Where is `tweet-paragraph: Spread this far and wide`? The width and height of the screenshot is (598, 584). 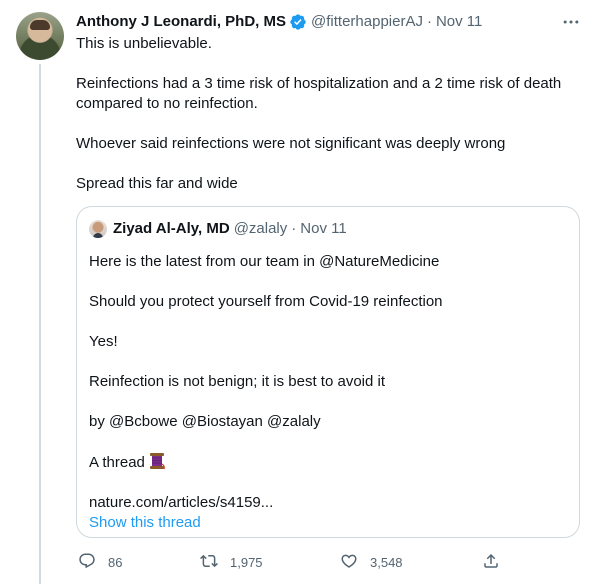
tweet-paragraph: Spread this far and wide is located at coordinates (157, 183).